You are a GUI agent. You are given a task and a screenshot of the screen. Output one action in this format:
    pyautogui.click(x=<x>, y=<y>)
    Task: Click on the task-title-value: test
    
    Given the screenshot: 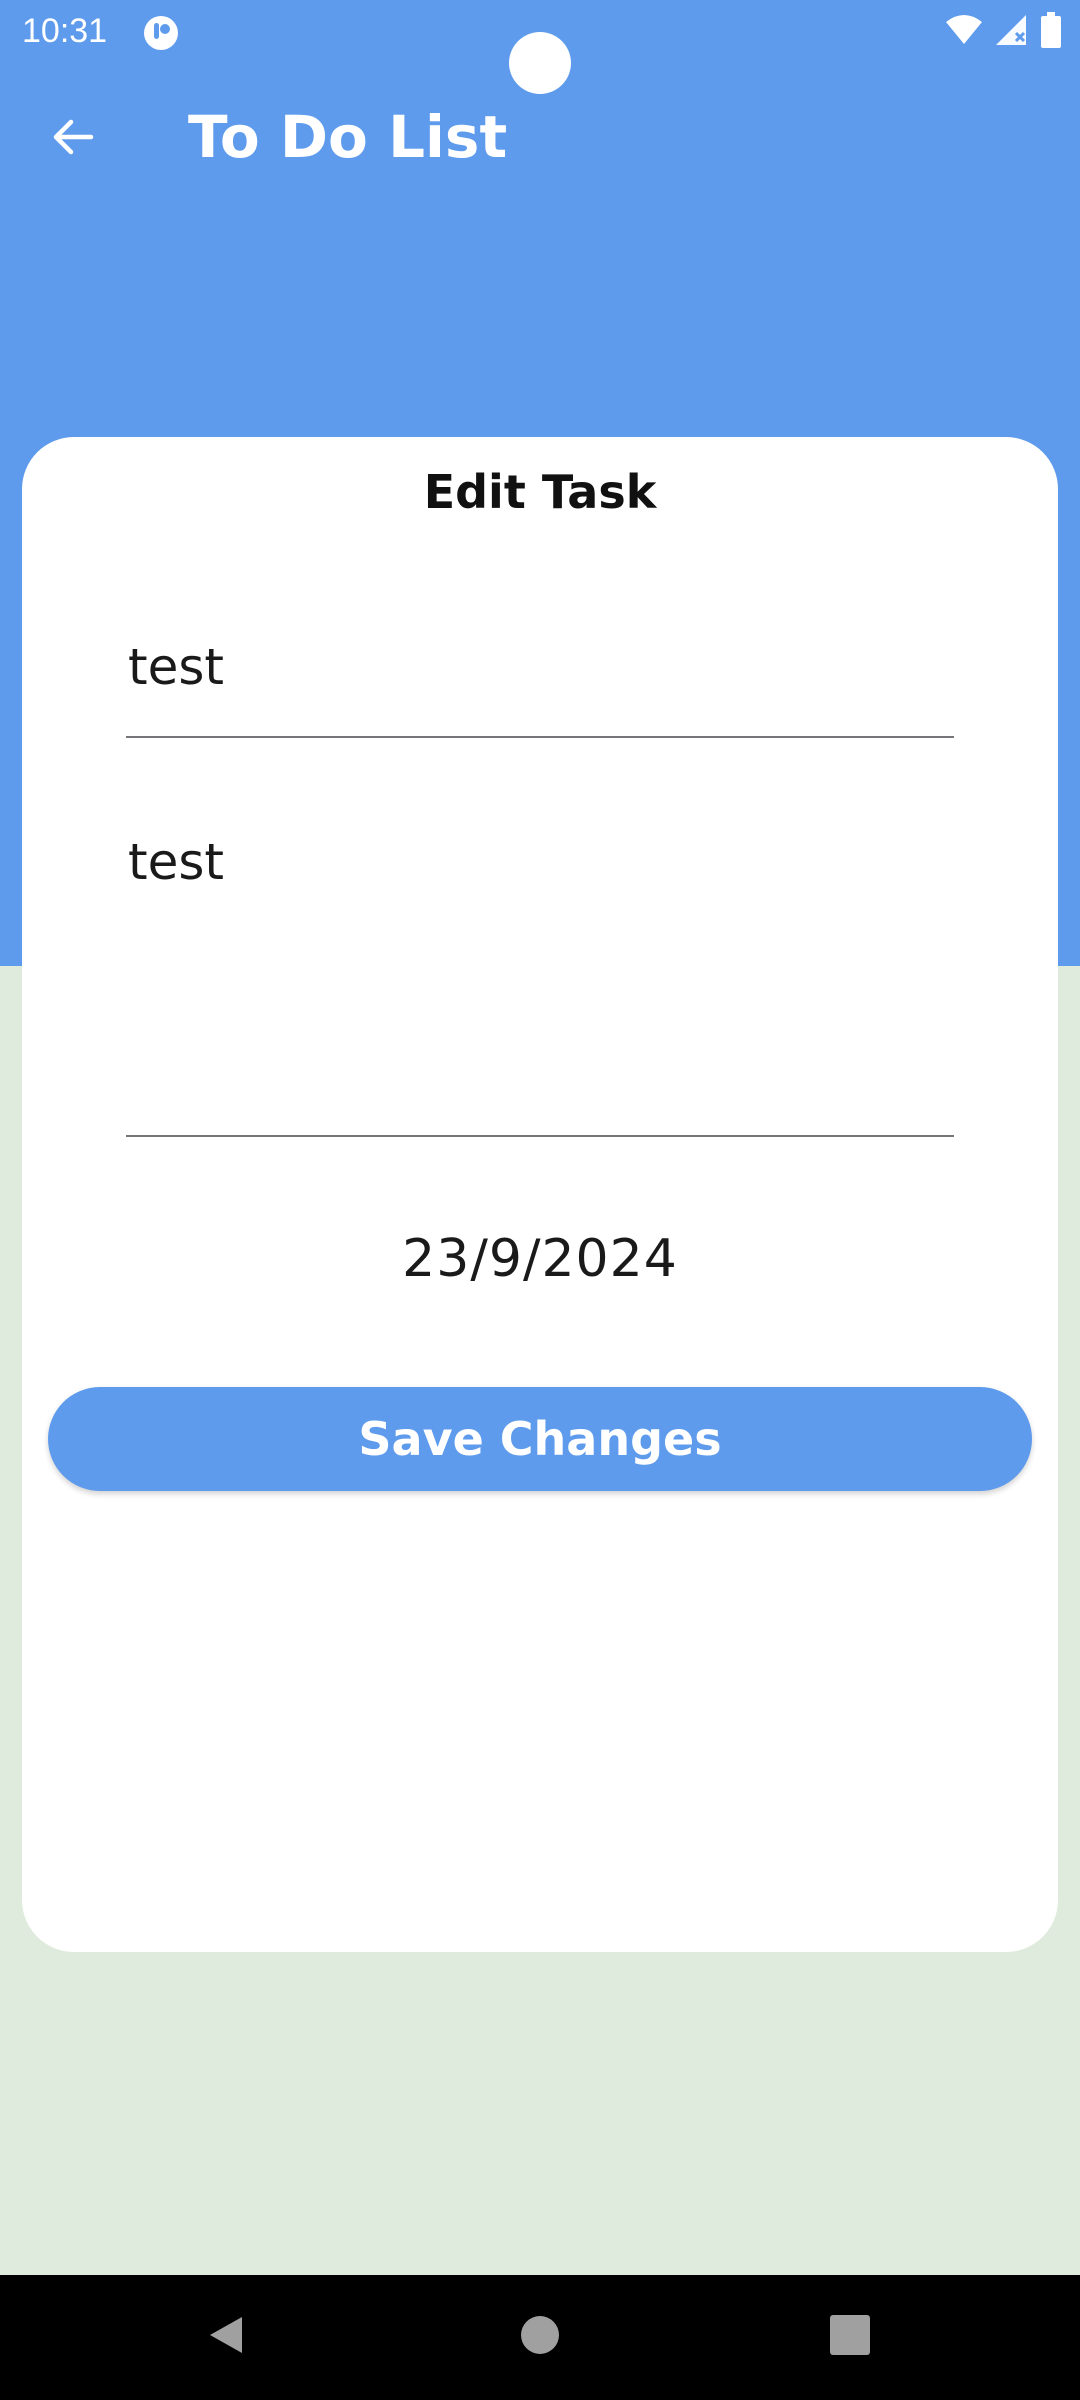 What is the action you would take?
    pyautogui.click(x=176, y=667)
    